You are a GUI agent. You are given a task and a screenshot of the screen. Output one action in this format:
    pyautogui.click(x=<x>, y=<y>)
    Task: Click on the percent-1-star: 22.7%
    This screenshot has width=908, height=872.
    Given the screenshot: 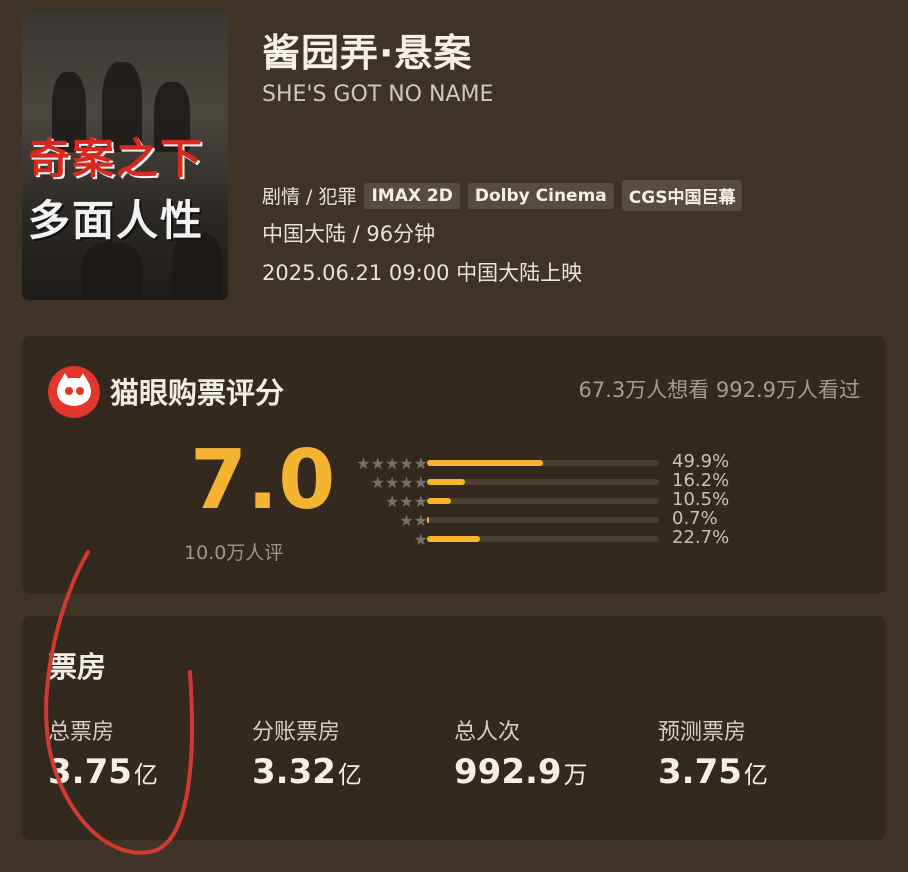 What is the action you would take?
    pyautogui.click(x=701, y=537)
    